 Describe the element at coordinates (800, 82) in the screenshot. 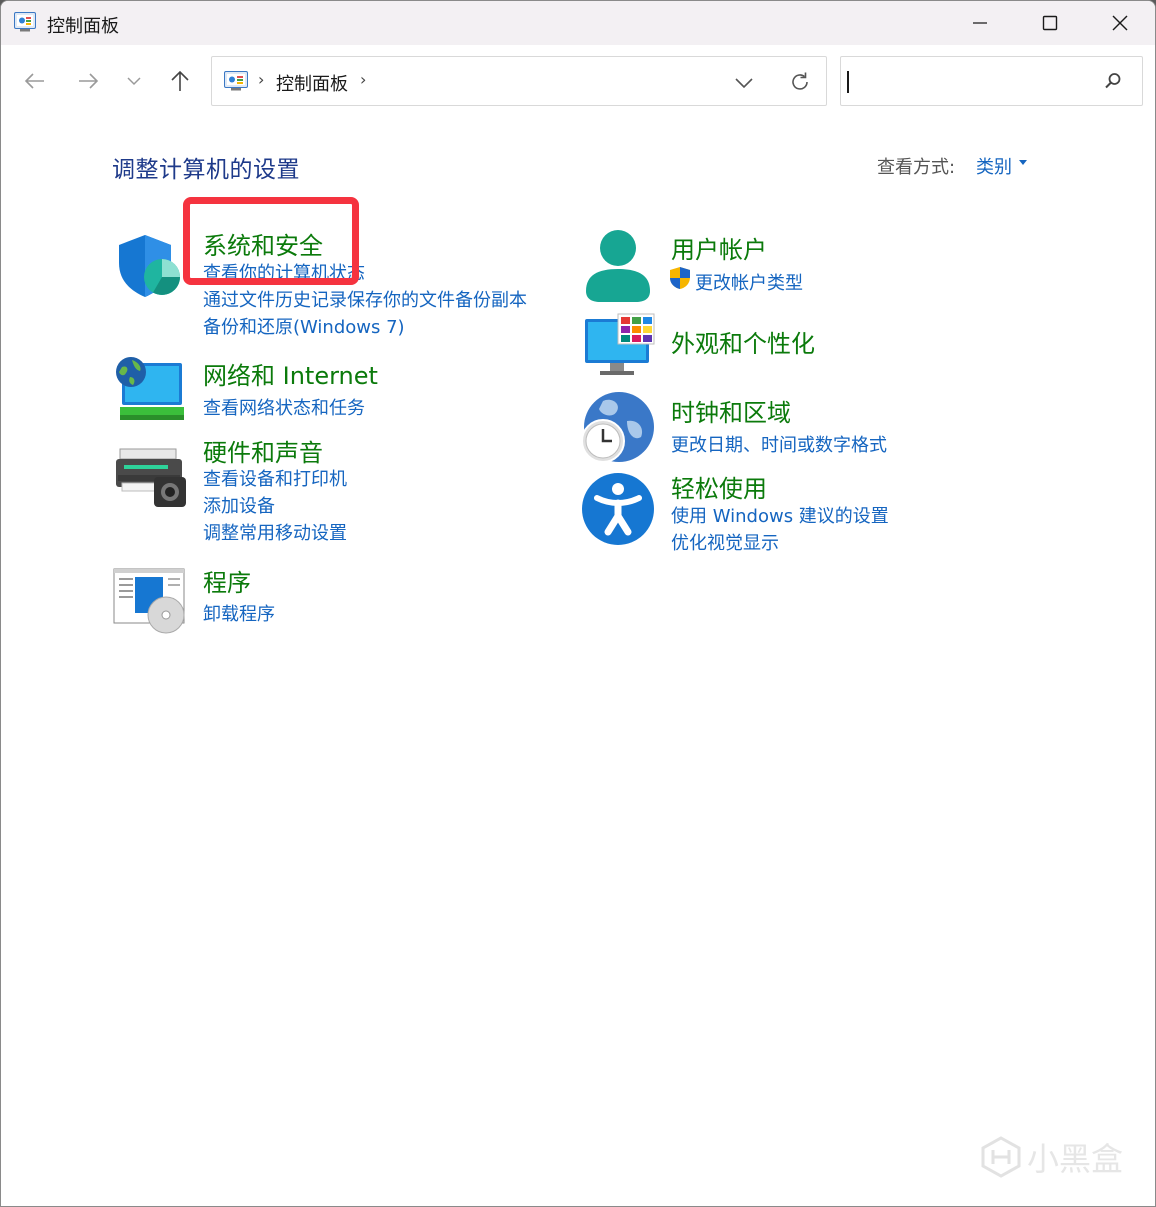

I see `refresh-icon` at that location.